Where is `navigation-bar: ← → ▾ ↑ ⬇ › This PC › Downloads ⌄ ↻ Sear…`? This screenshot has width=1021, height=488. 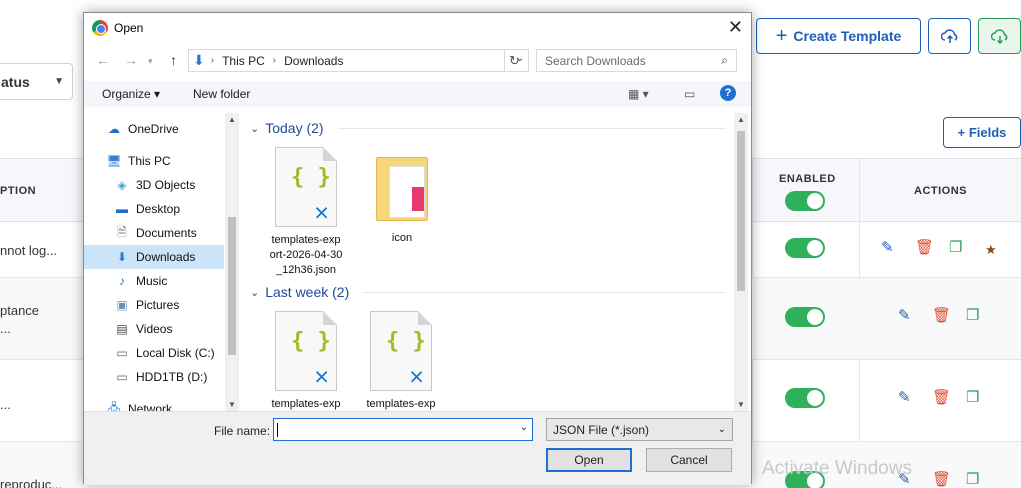
navigation-bar: ← → ▾ ↑ ⬇ › This PC › Downloads ⌄ ↻ Sear… is located at coordinates (417, 61).